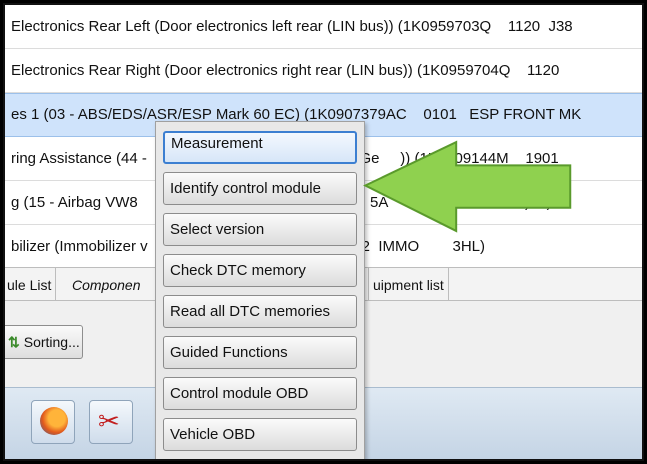 The width and height of the screenshot is (647, 464). I want to click on menu-item-check-dtc-memory: Check DTC memory, so click(260, 270).